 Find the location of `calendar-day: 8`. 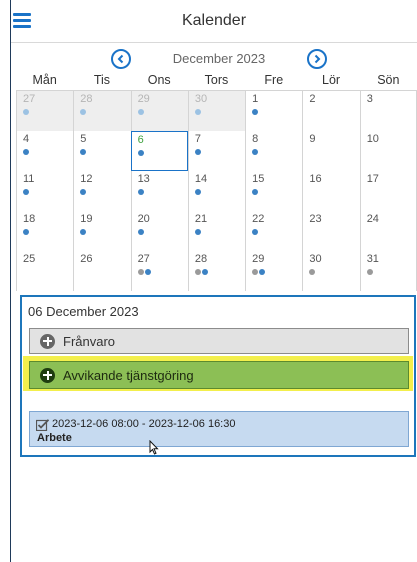

calendar-day: 8 is located at coordinates (274, 151).